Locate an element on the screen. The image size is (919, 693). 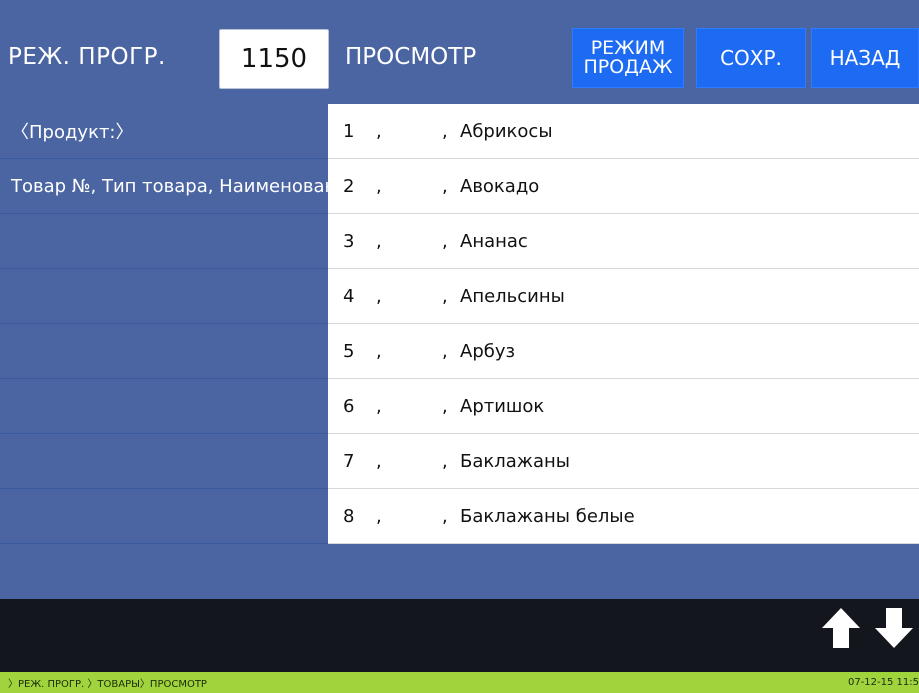
arrow-up-icon is located at coordinates (841, 628).